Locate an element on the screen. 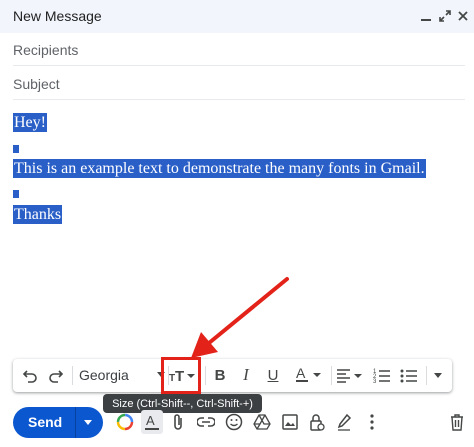 This screenshot has width=474, height=447. font-select: Georgia is located at coordinates (122, 375).